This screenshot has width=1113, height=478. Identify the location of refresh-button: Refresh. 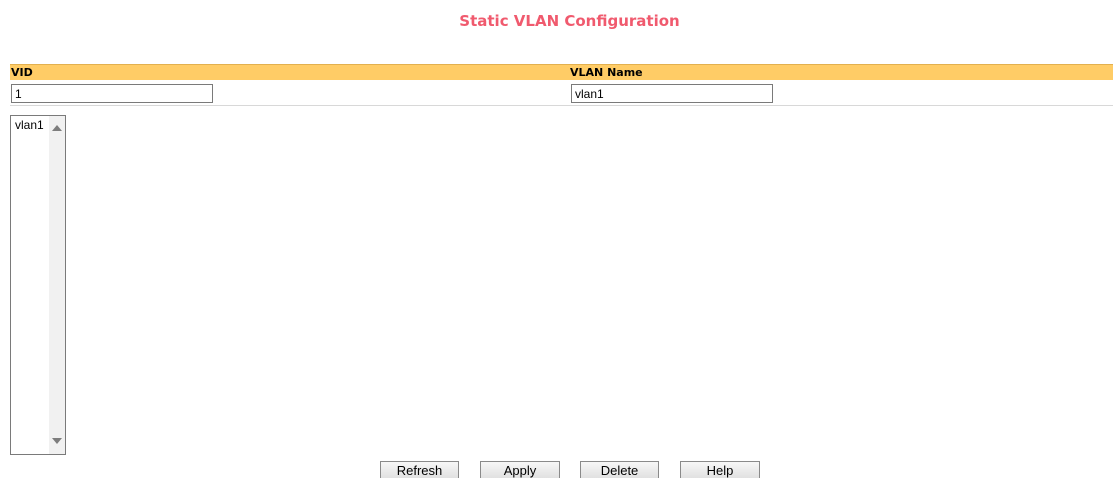
(419, 469).